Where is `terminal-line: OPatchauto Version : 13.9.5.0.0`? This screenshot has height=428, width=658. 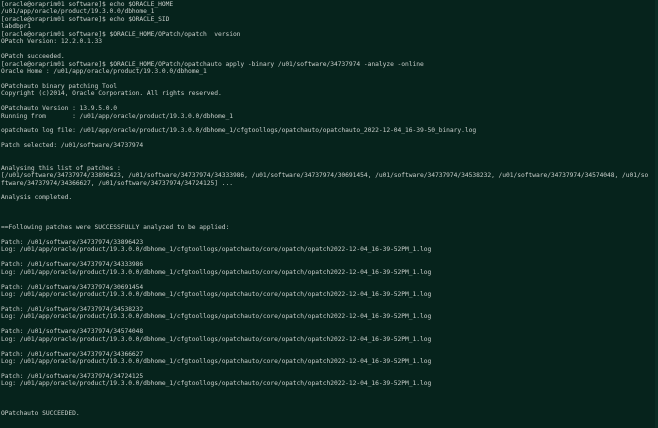 terminal-line: OPatchauto Version : 13.9.5.0.0 is located at coordinates (59, 109).